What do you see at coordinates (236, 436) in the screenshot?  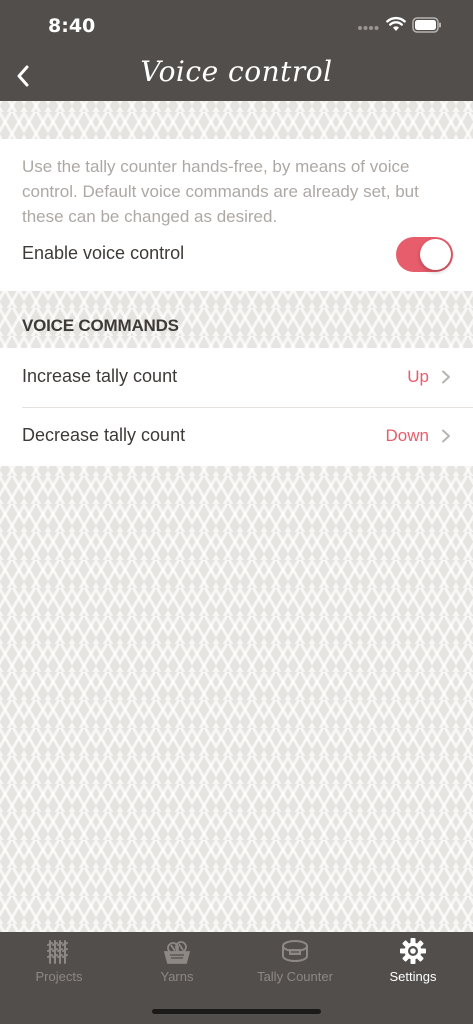 I see `decrease-tally-count-row: Decrease tally count Down` at bounding box center [236, 436].